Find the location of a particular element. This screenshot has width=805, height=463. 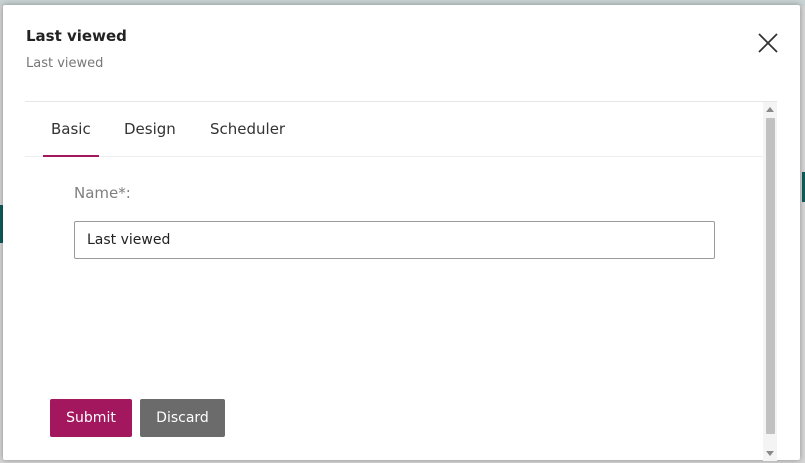

tab-scheduler: Scheduler is located at coordinates (247, 129).